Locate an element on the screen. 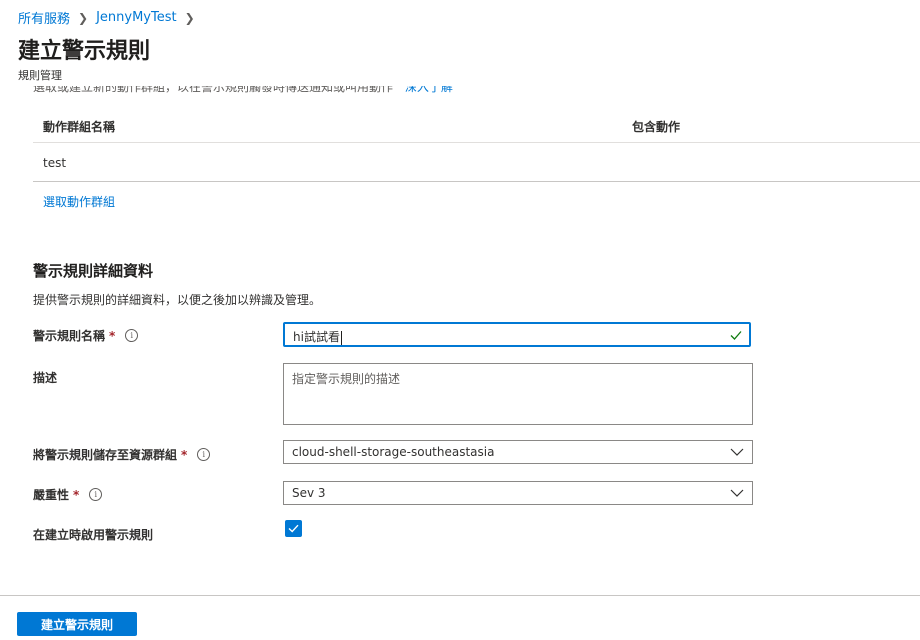  footer-divider is located at coordinates (460, 595).